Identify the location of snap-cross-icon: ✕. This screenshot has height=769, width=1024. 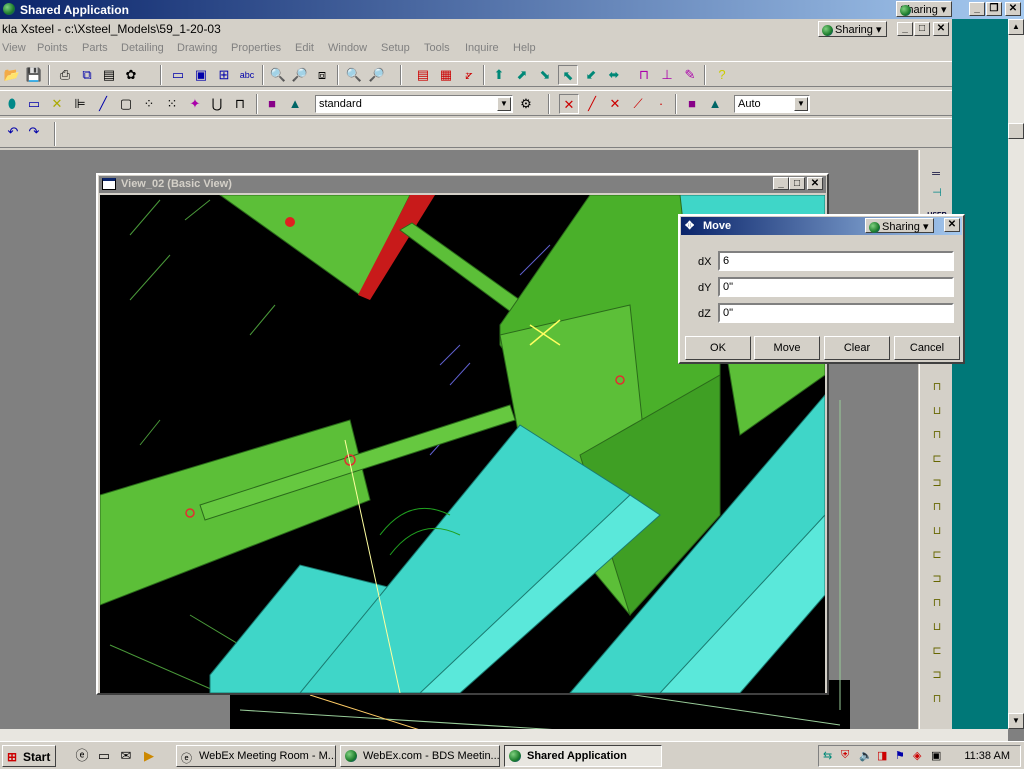
(569, 104).